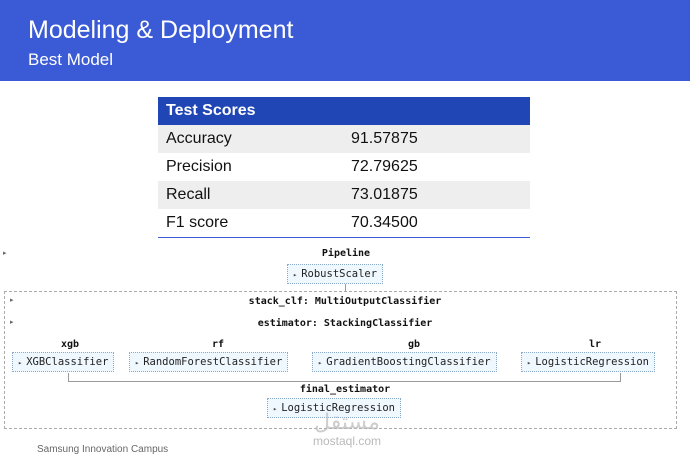 The width and height of the screenshot is (690, 462). I want to click on table-row: Precision 72.79625, so click(344, 167).